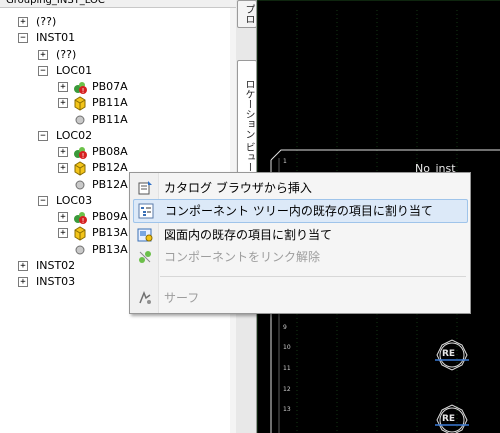 The height and width of the screenshot is (433, 500). I want to click on tree-node: − INST01, so click(115, 38).